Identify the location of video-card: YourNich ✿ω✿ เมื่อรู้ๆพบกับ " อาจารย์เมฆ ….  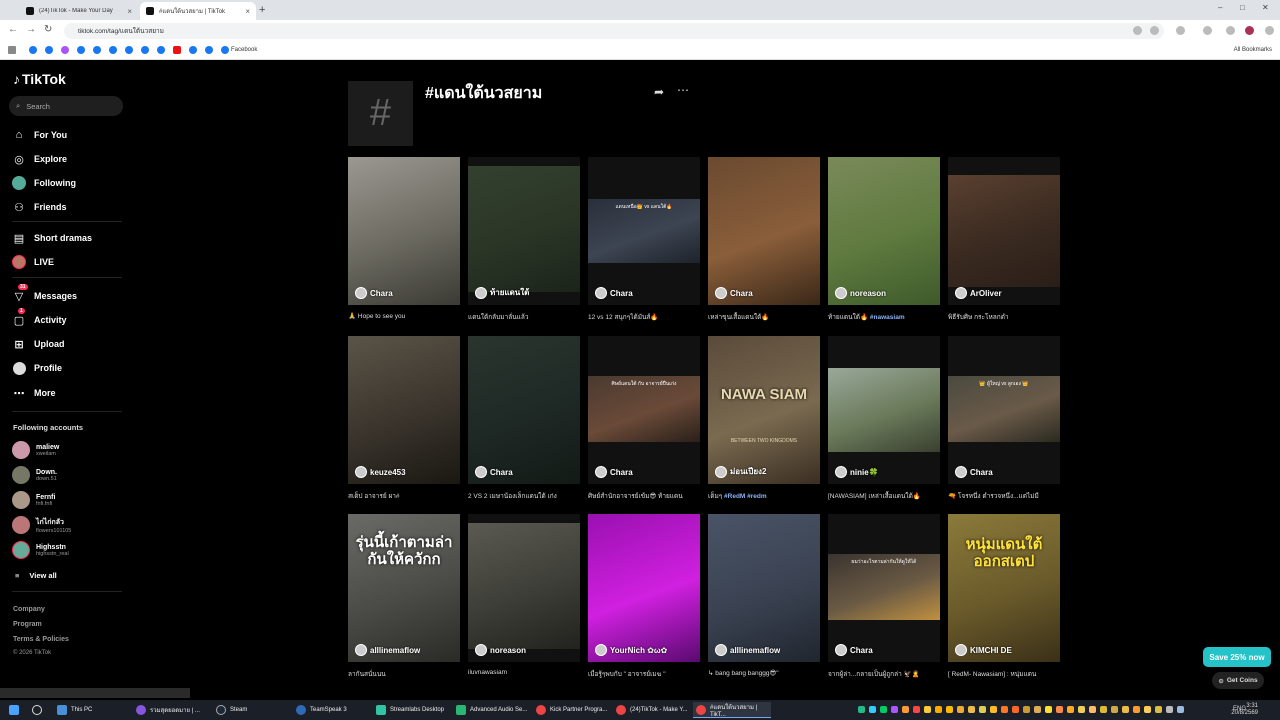
(644, 596).